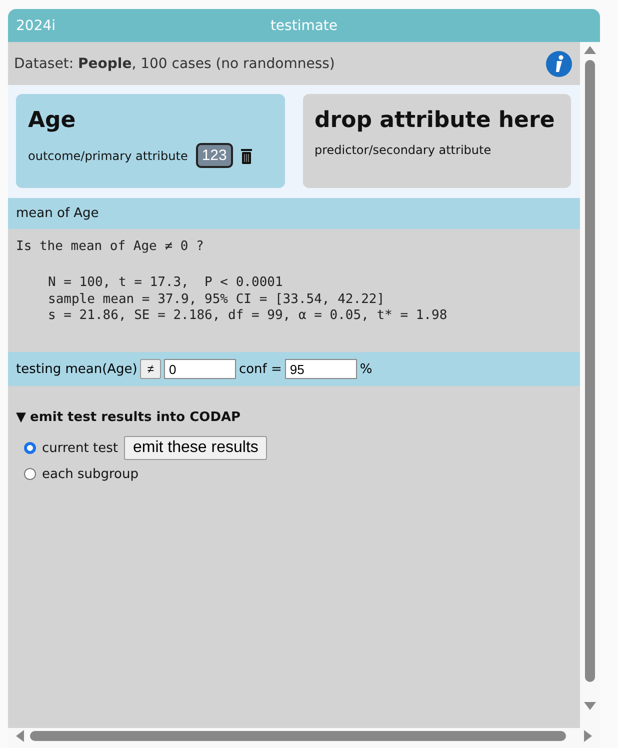 Image resolution: width=618 pixels, height=748 pixels. Describe the element at coordinates (110, 247) in the screenshot. I see `test-question: Is the mean of Age ≠ 0 ?` at that location.